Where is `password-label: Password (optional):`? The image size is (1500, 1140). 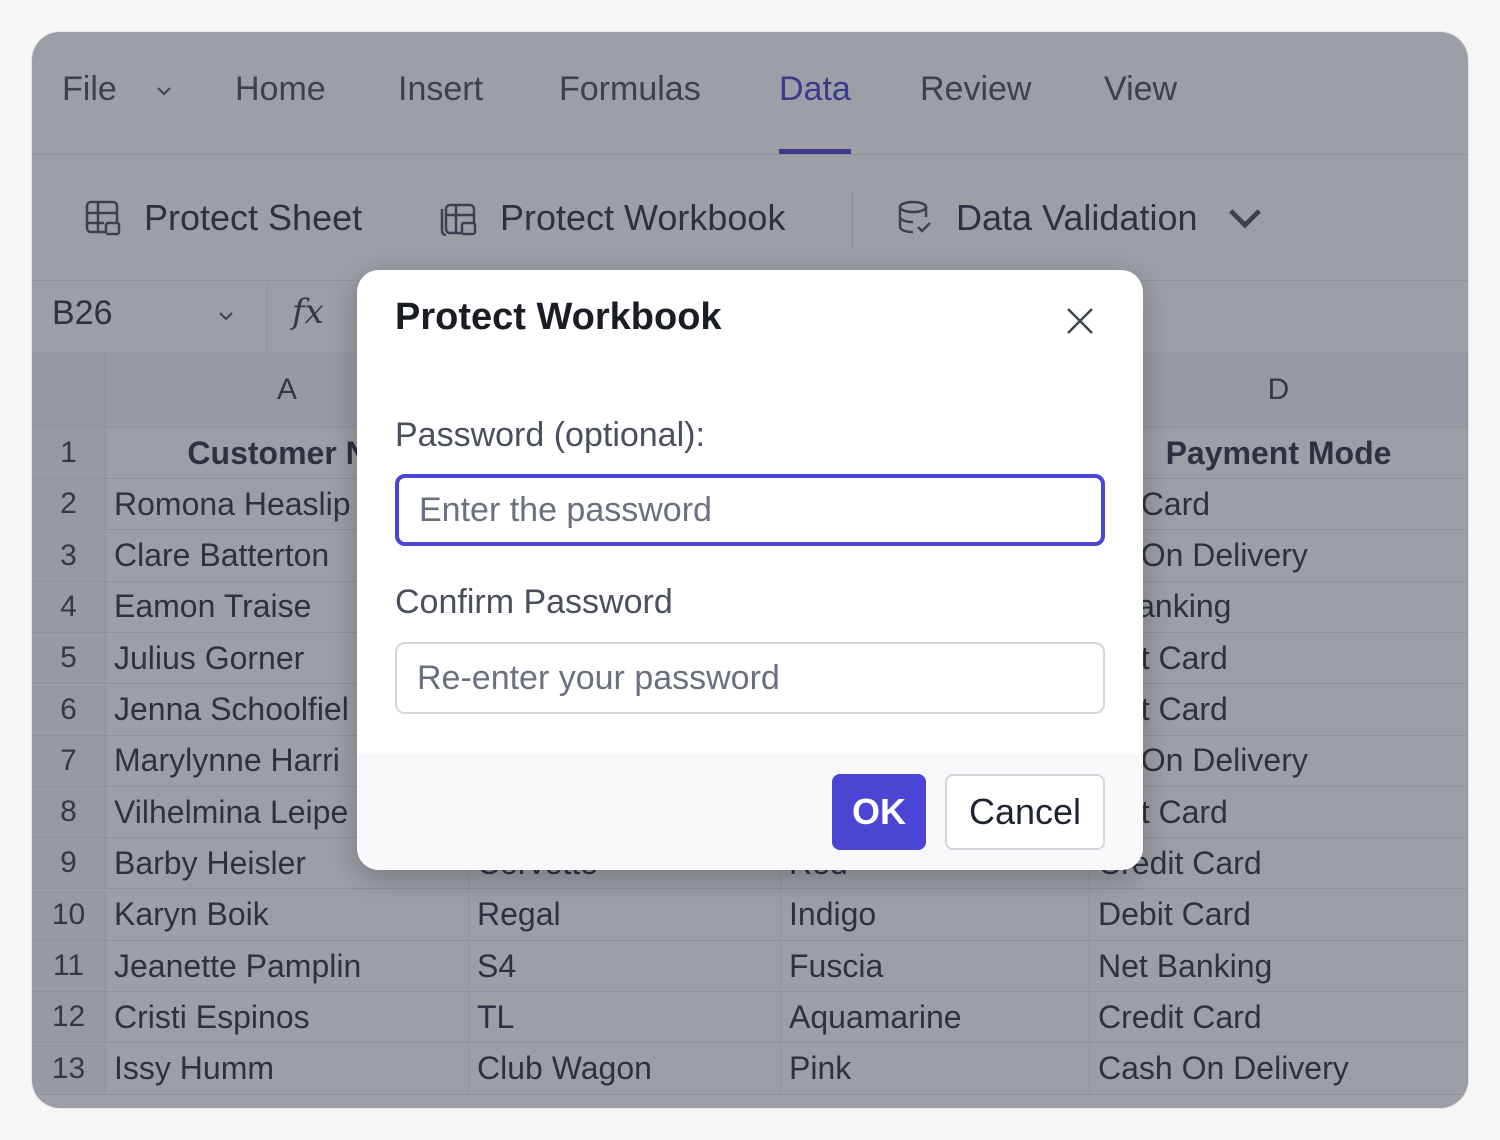
password-label: Password (optional): is located at coordinates (550, 435).